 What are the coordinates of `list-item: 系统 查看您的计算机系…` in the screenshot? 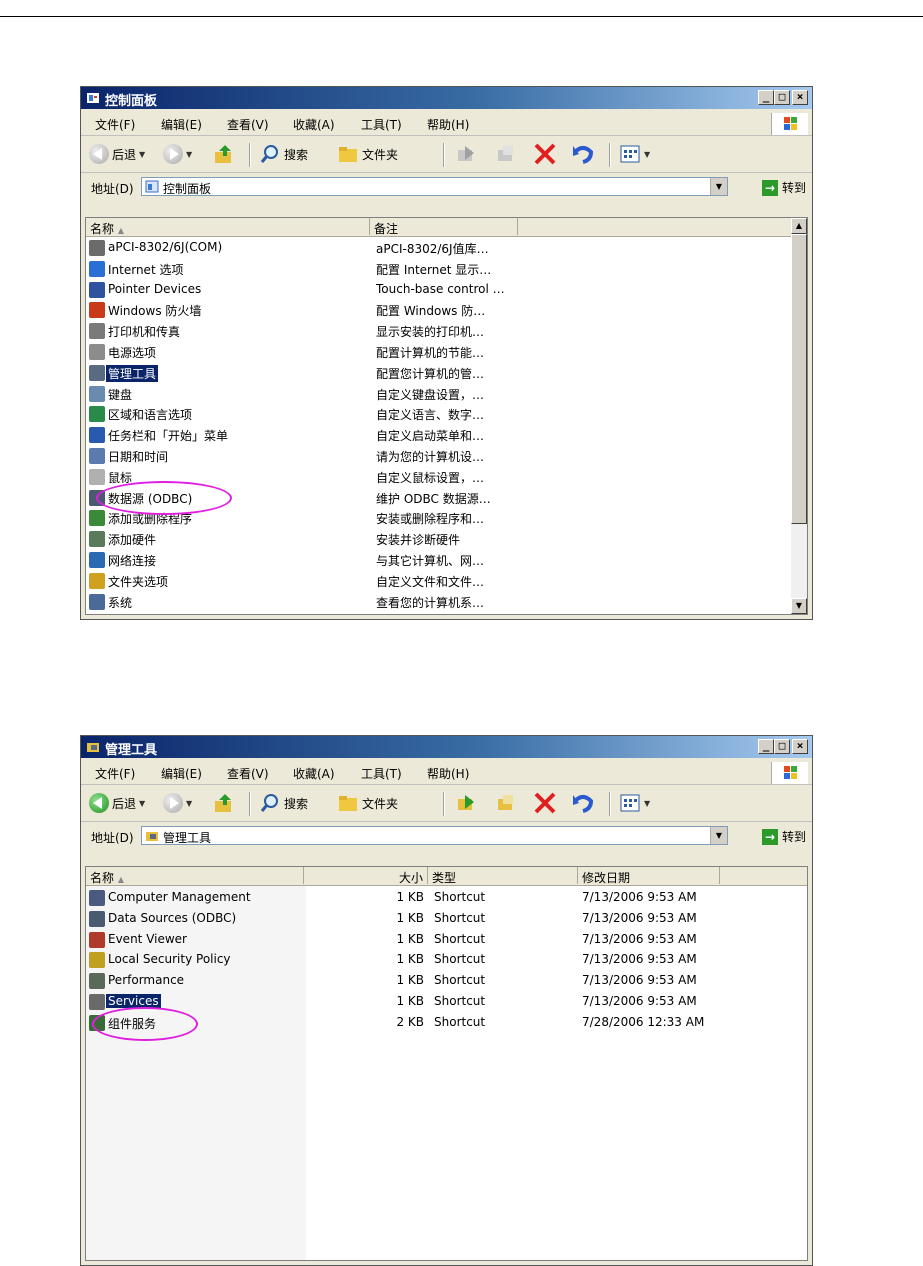 It's located at (438, 602).